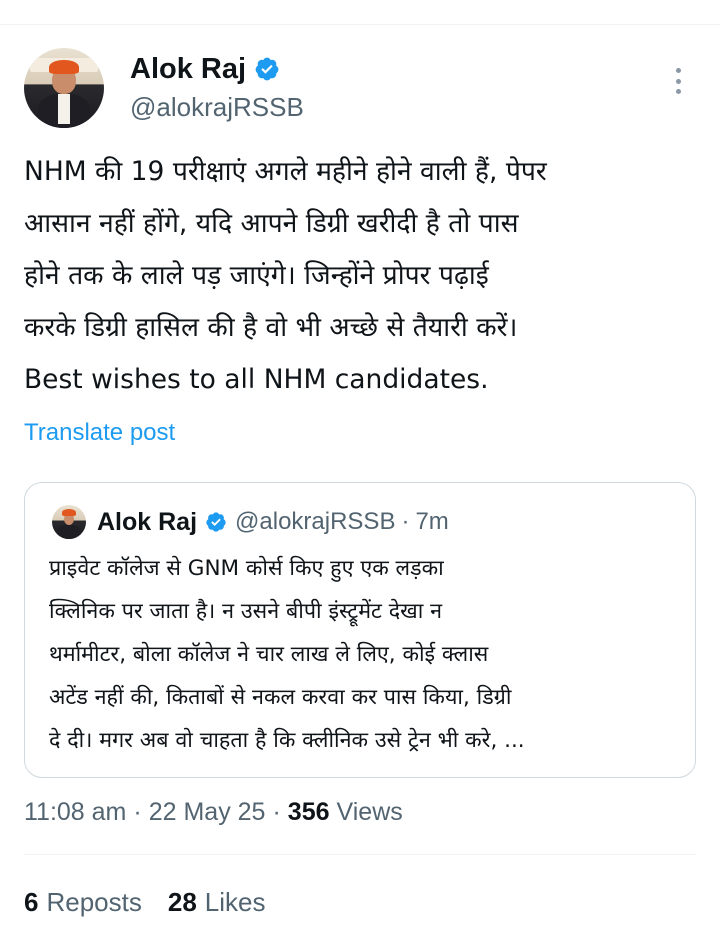 The width and height of the screenshot is (720, 932). I want to click on views-count: 356, so click(309, 812).